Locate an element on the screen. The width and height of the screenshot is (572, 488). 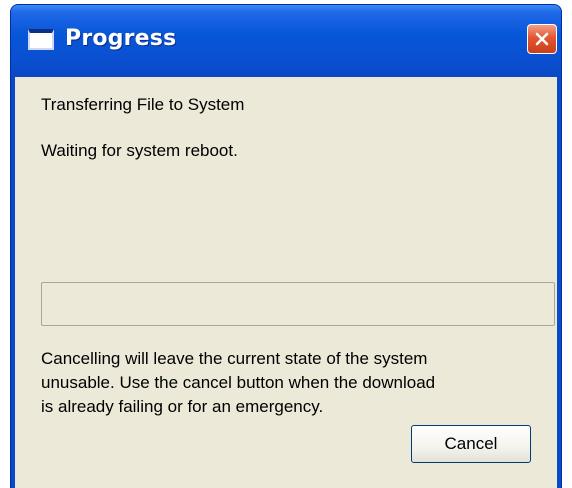
close-button is located at coordinates (542, 39).